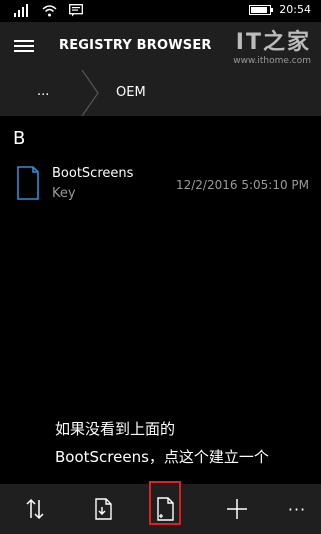 Image resolution: width=321 pixels, height=534 pixels. I want to click on title-bar: REGISTRY BROWSER IT之家 www.ithome.com, so click(160, 46).